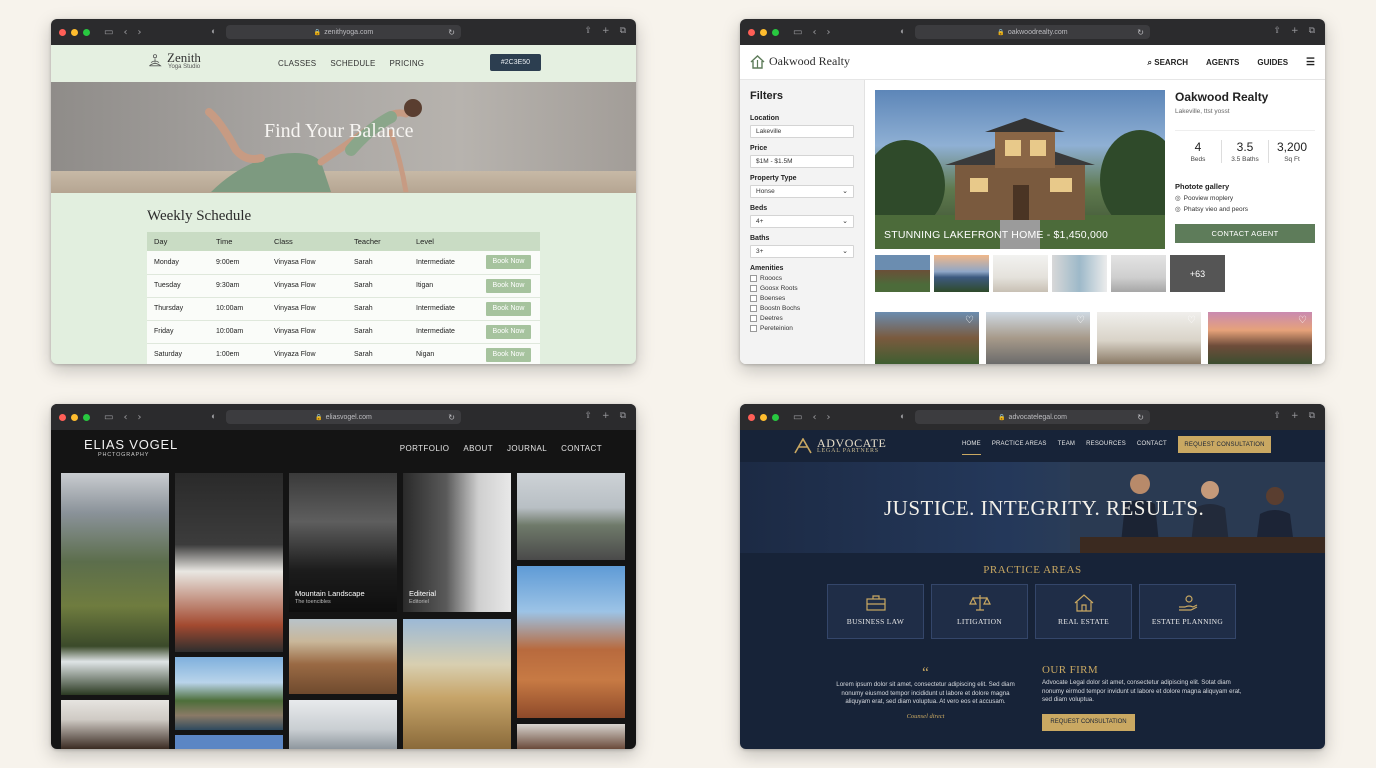 The width and height of the screenshot is (1376, 768). Describe the element at coordinates (343, 542) in the screenshot. I see `photo-portrait-man-bw: Mountain Landscape The toencibles` at that location.